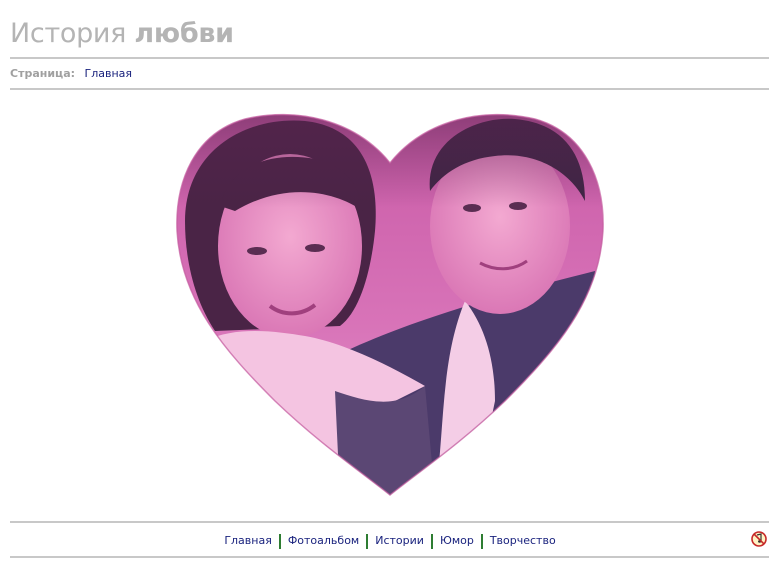  Describe the element at coordinates (399, 540) in the screenshot. I see `footer-link-stories: Истории` at that location.